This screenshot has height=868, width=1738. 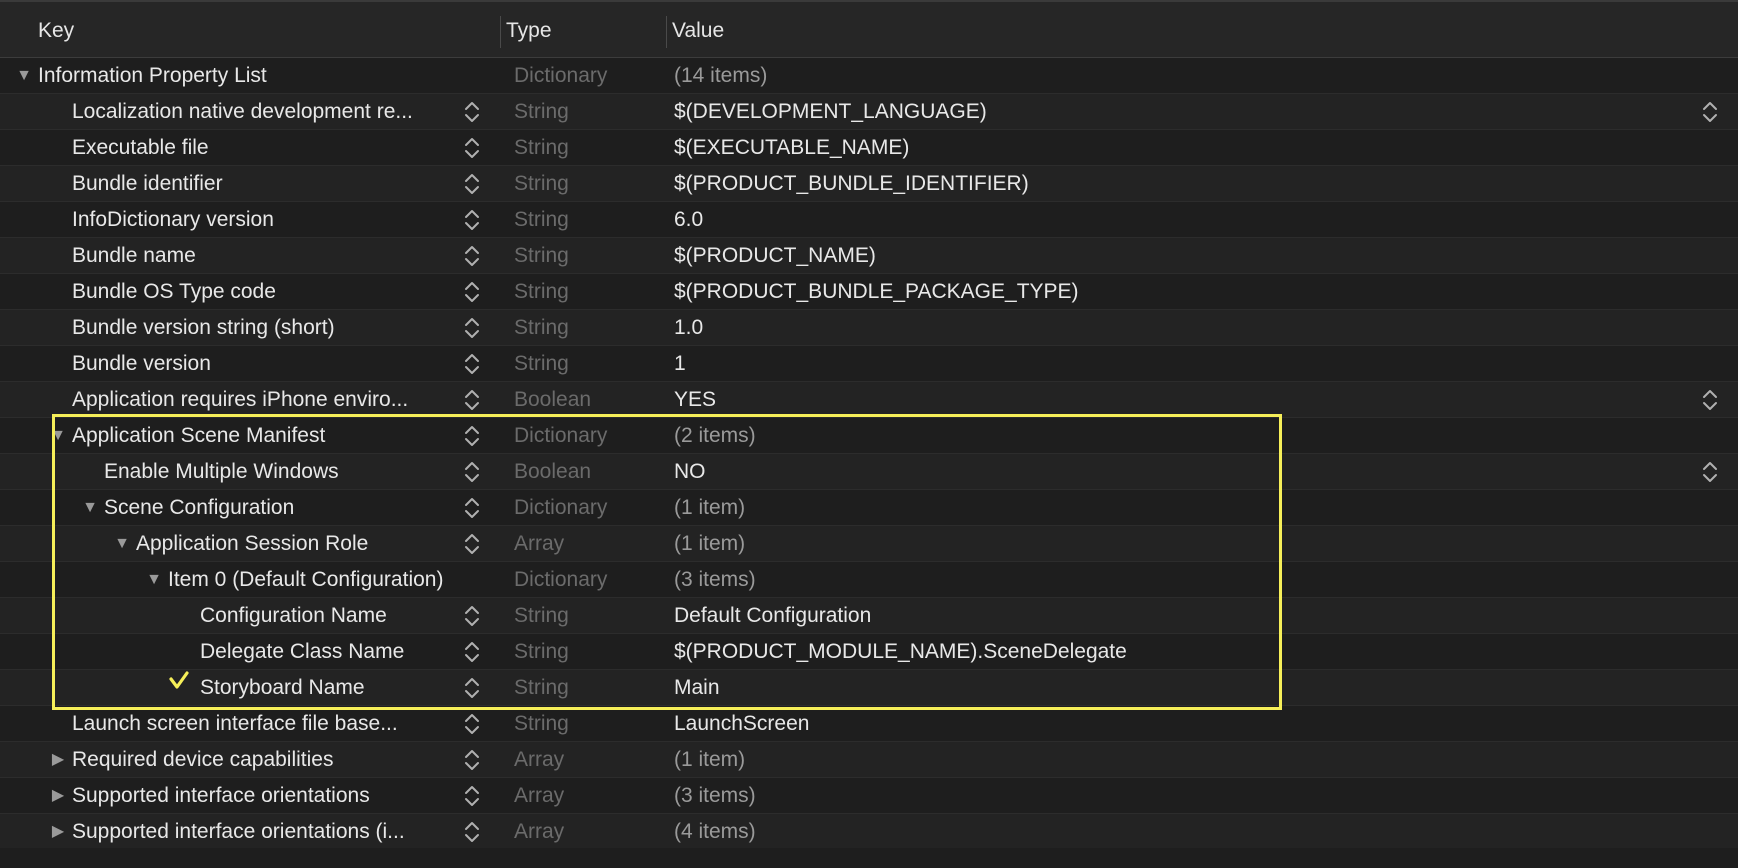 What do you see at coordinates (666, 32) in the screenshot?
I see `column-divider` at bounding box center [666, 32].